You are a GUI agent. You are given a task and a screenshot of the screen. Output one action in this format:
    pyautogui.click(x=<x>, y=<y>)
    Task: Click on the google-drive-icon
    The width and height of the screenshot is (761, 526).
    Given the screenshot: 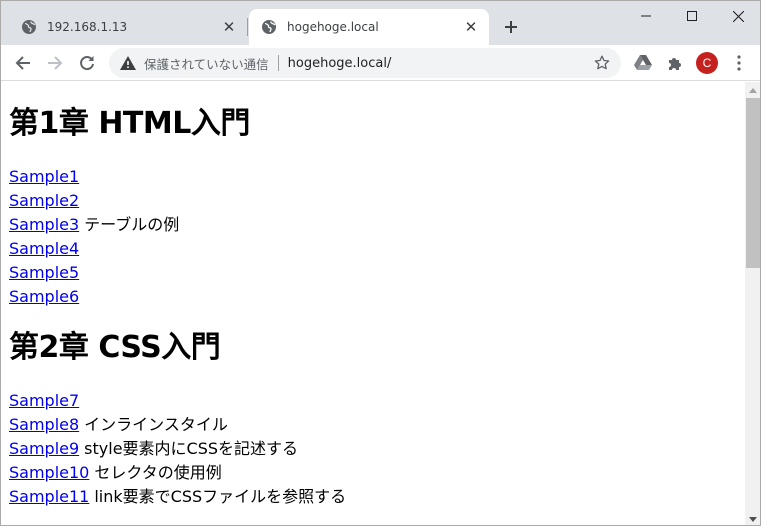 What is the action you would take?
    pyautogui.click(x=643, y=63)
    